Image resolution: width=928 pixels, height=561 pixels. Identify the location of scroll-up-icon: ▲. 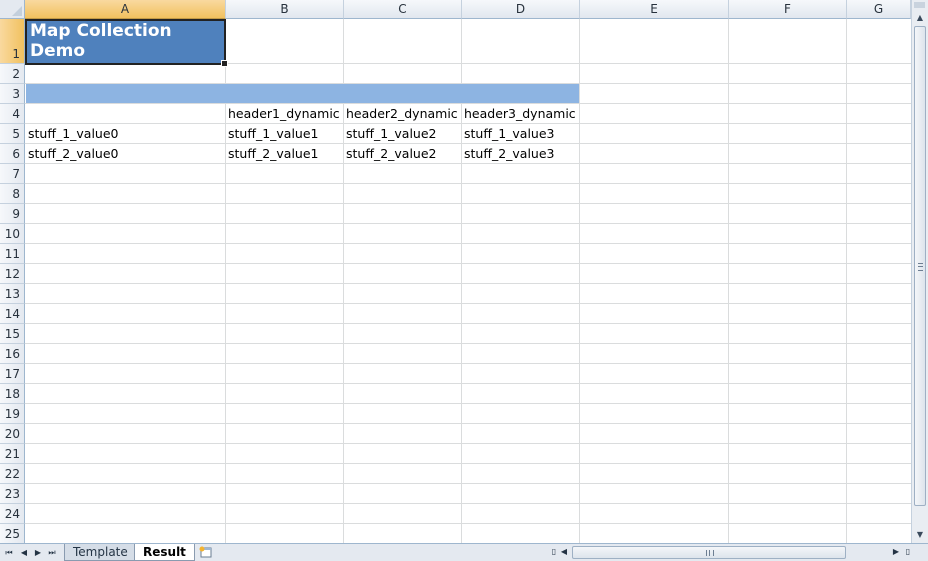
(920, 18).